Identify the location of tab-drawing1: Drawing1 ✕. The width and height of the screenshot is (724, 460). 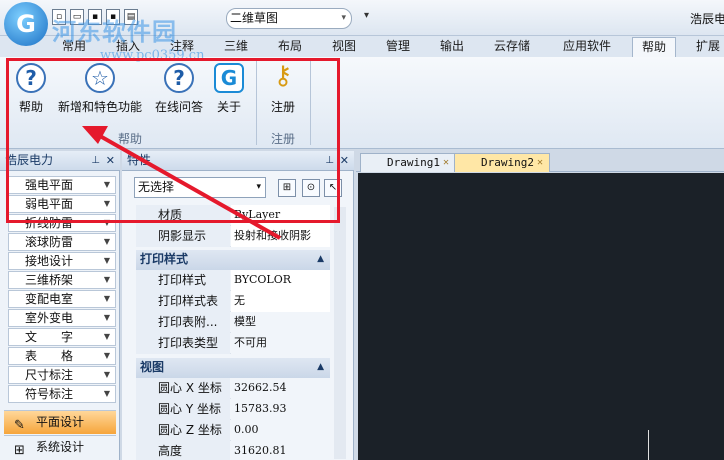
(408, 162).